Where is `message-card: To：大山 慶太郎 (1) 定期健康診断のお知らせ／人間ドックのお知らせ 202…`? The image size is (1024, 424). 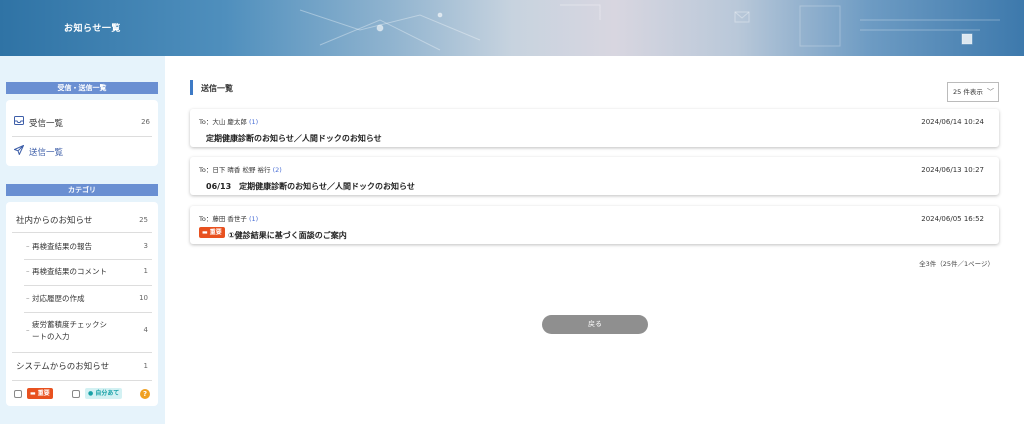 message-card: To：大山 慶太郎 (1) 定期健康診断のお知らせ／人間ドックのお知らせ 202… is located at coordinates (594, 128).